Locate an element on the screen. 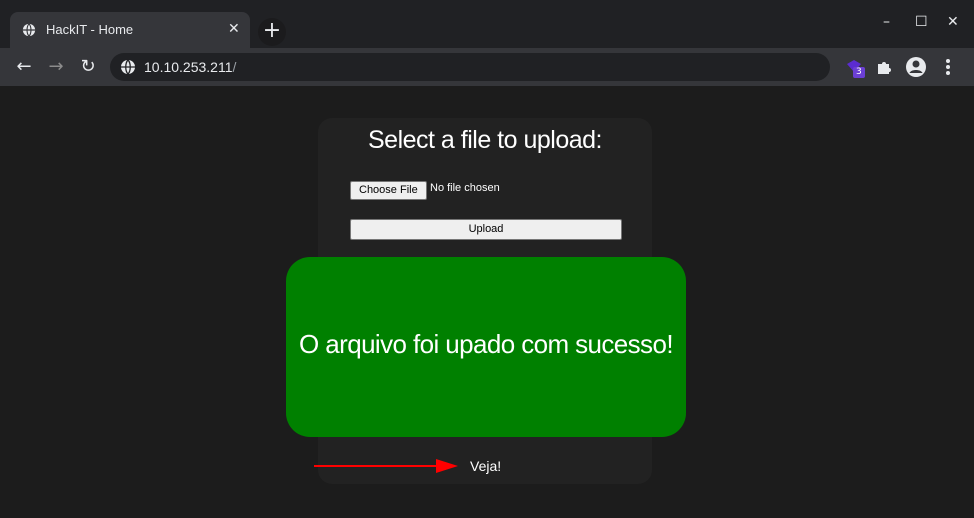 This screenshot has height=518, width=974. profile-avatar-icon is located at coordinates (916, 67).